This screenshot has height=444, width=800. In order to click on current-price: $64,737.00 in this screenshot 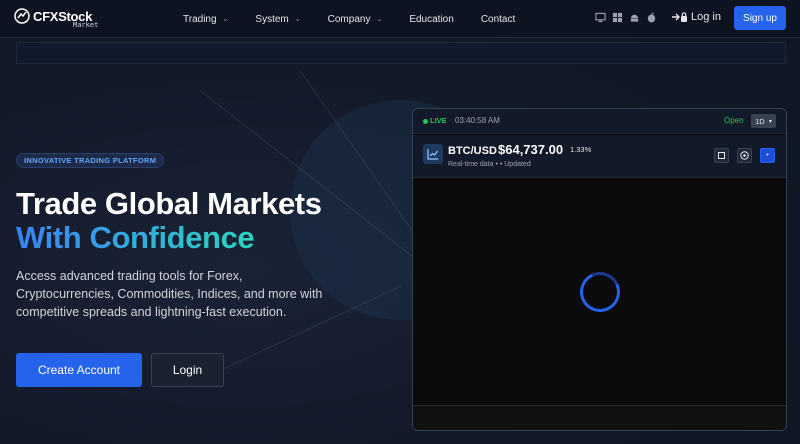, I will do `click(531, 149)`.